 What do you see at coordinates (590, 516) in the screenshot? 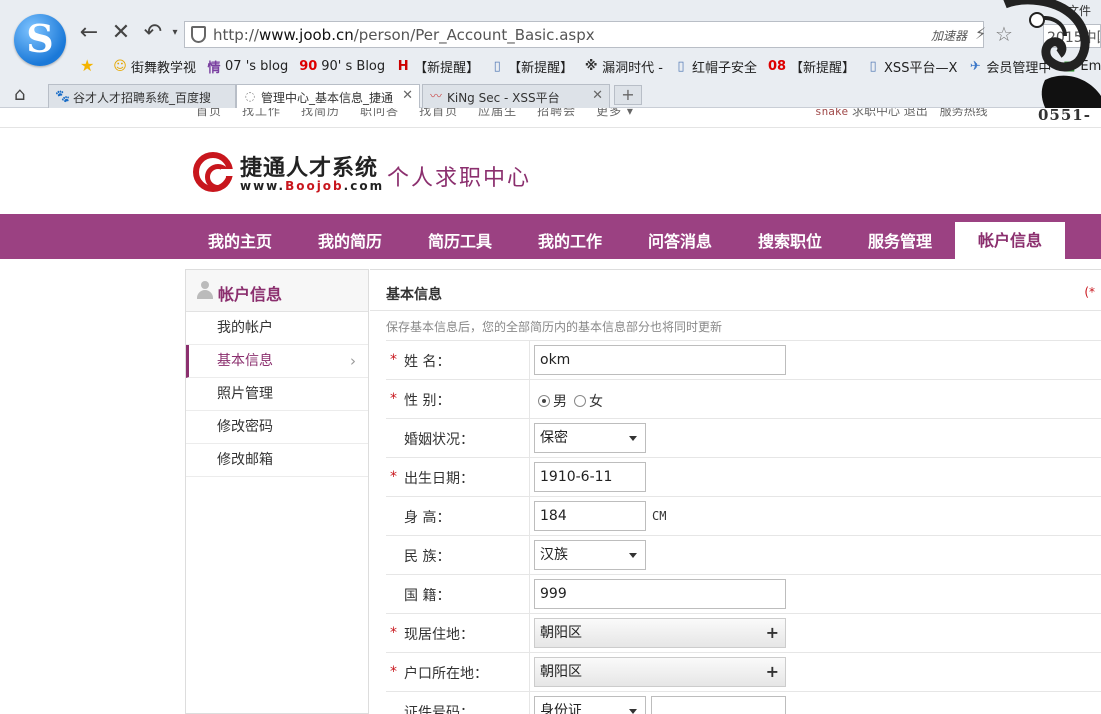
I see `height-input: 184` at bounding box center [590, 516].